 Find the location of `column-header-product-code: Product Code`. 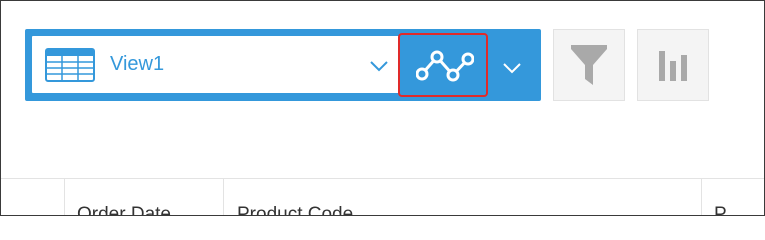

column-header-product-code: Product Code is located at coordinates (295, 209).